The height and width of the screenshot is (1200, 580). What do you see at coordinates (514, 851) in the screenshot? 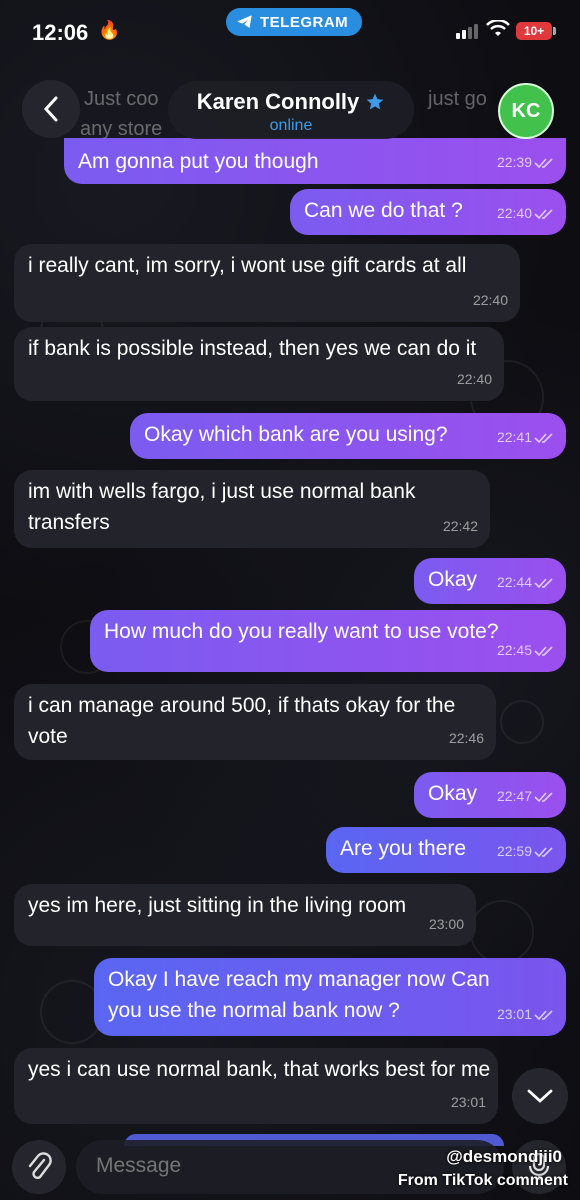
I see `message-time: 22:59` at bounding box center [514, 851].